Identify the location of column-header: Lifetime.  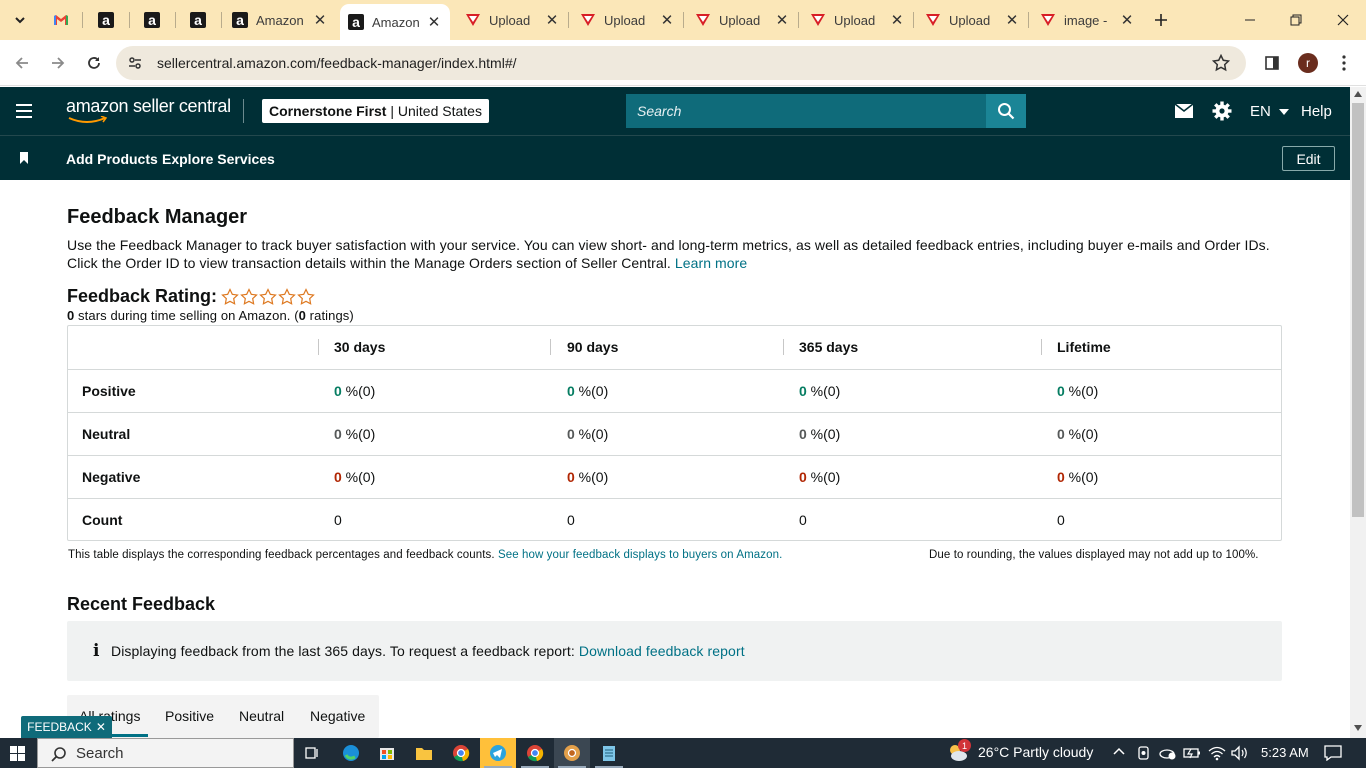
(1084, 347).